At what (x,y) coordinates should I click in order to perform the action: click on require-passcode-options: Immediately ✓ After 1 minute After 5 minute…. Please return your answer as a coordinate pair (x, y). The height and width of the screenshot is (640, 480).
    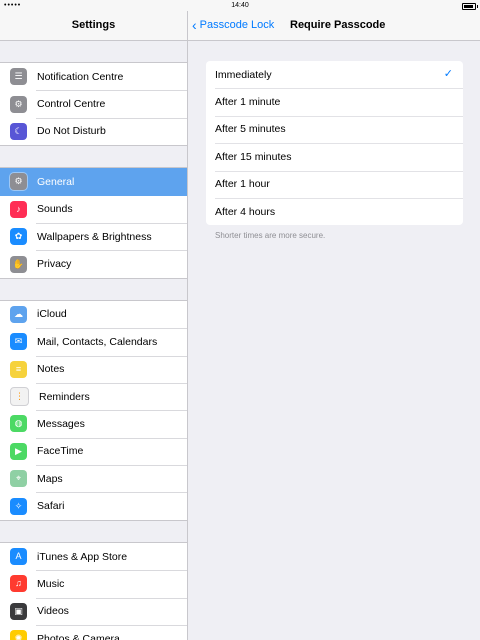
    Looking at the image, I should click on (334, 143).